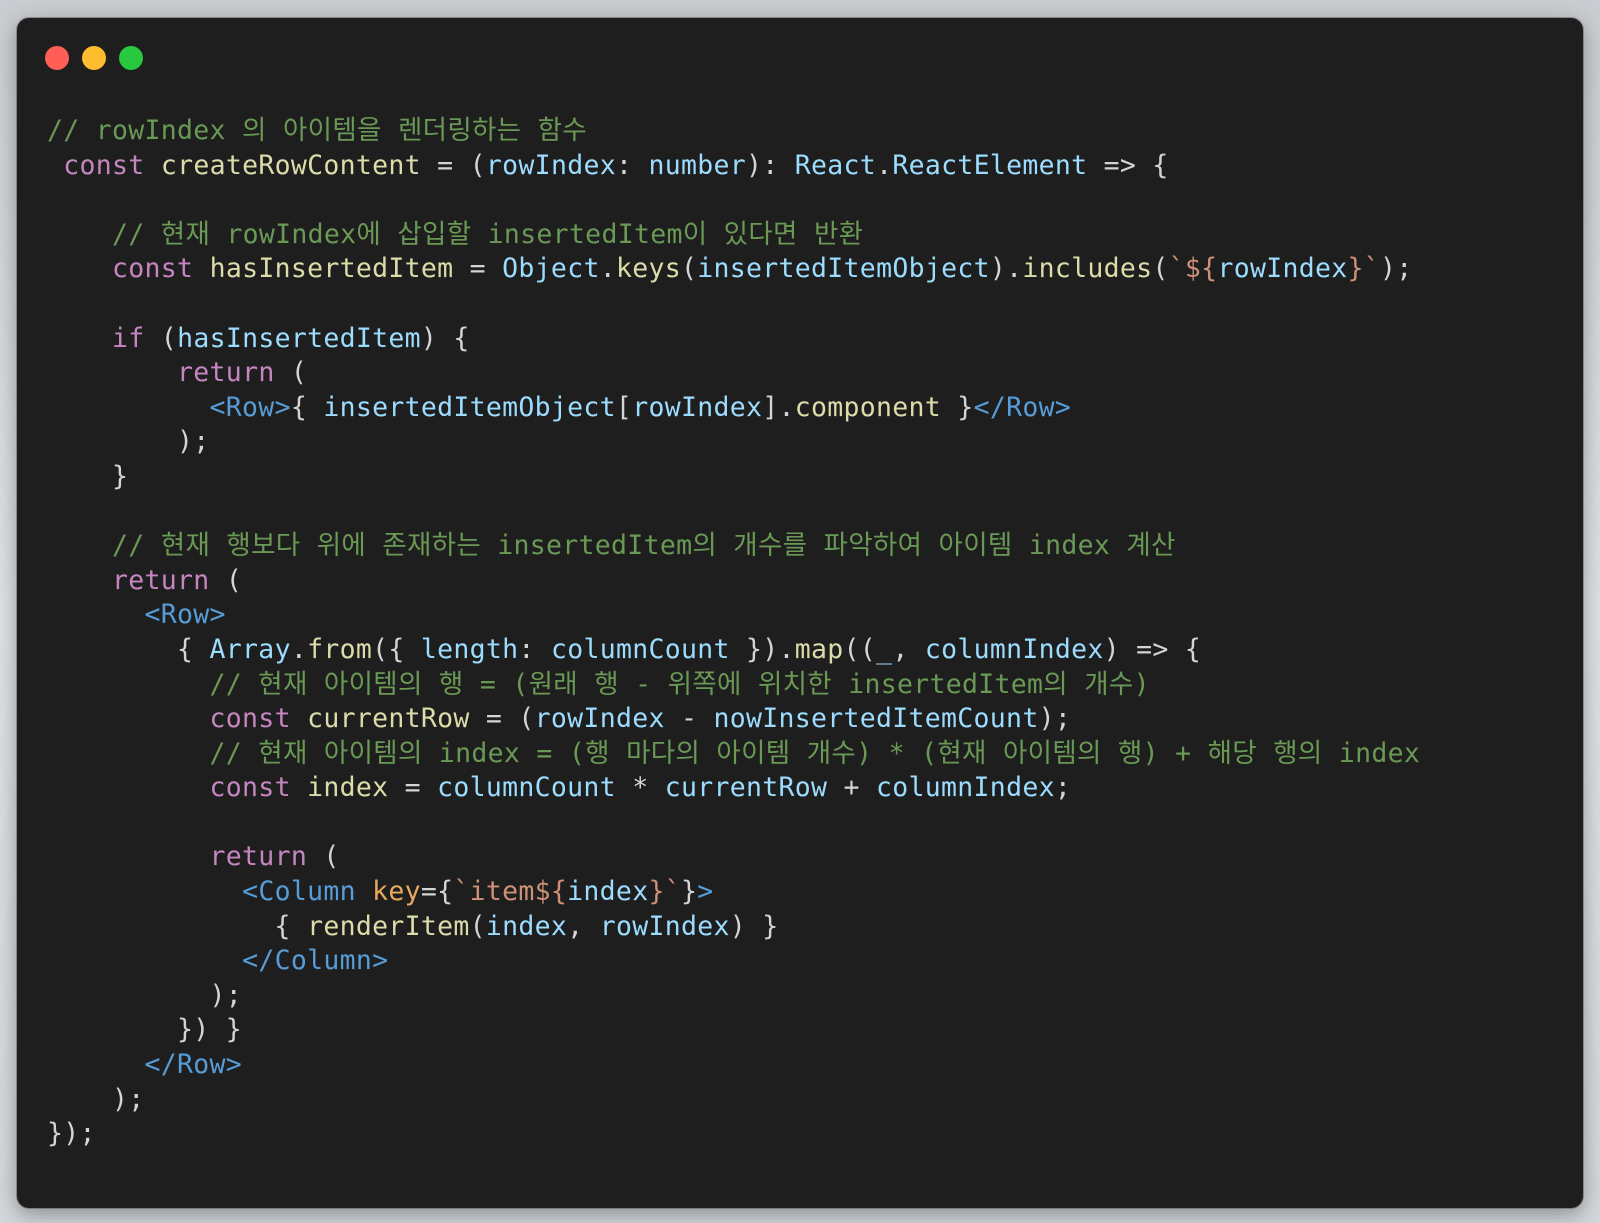  Describe the element at coordinates (71, 1134) in the screenshot. I see `code-token: });` at that location.